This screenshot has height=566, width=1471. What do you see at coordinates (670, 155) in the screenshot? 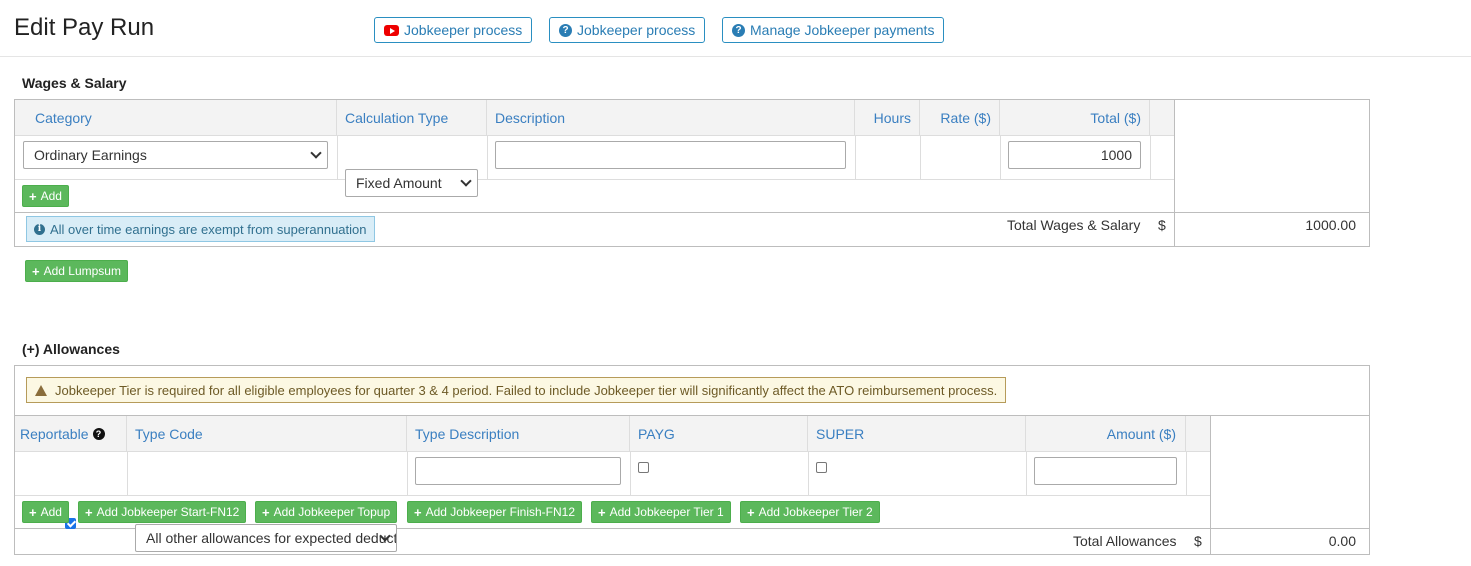
I see `description-input` at bounding box center [670, 155].